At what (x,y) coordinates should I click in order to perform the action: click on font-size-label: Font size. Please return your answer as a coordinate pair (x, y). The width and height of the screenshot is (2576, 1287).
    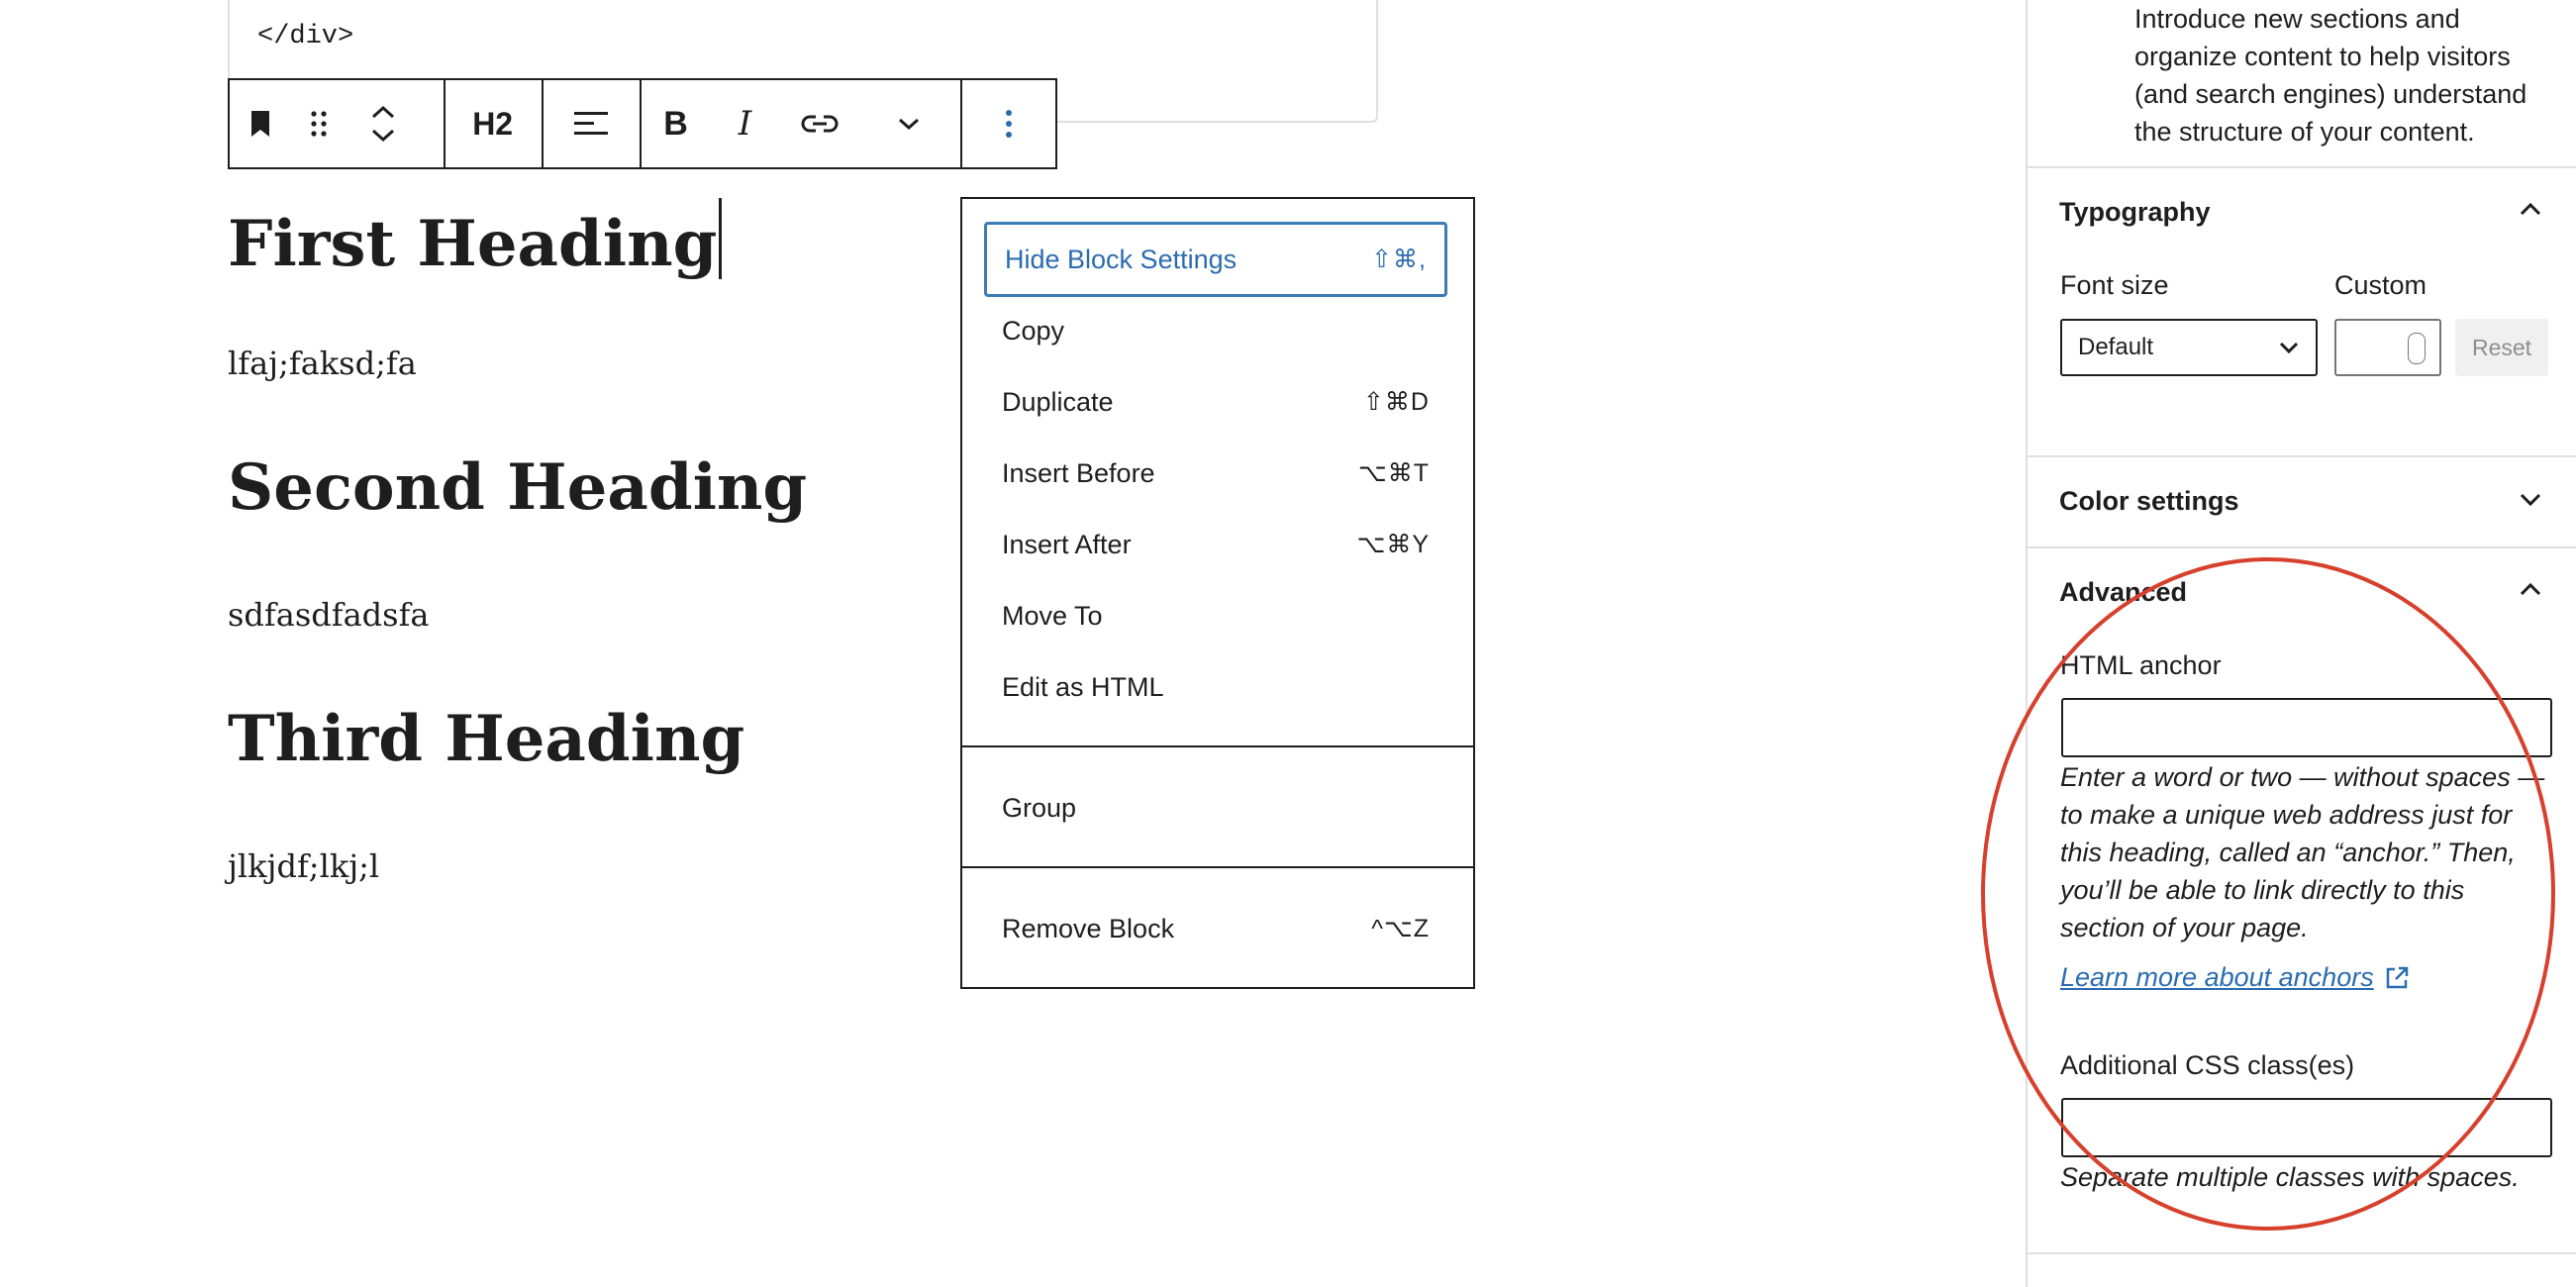
    Looking at the image, I should click on (2115, 285).